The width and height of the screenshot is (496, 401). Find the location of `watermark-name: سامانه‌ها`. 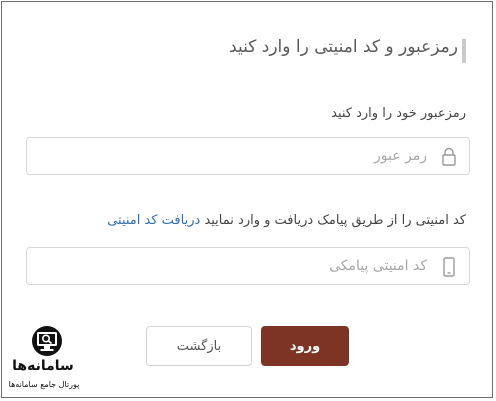

watermark-name: سامانه‌ها is located at coordinates (43, 366).